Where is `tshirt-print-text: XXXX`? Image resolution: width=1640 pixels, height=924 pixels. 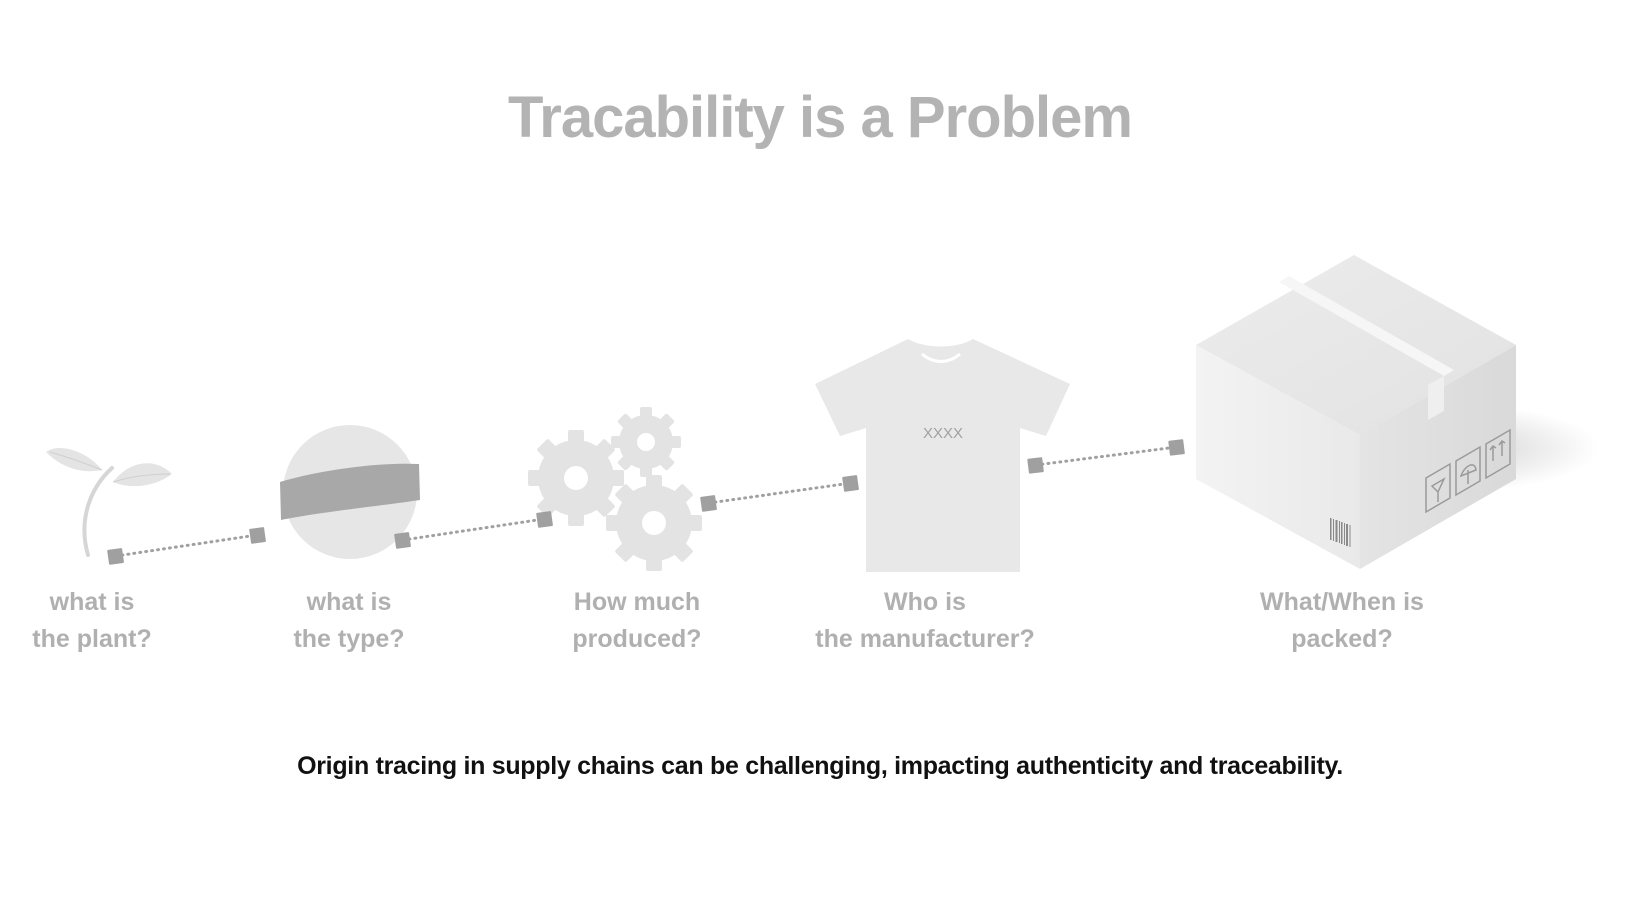
tshirt-print-text: XXXX is located at coordinates (943, 433).